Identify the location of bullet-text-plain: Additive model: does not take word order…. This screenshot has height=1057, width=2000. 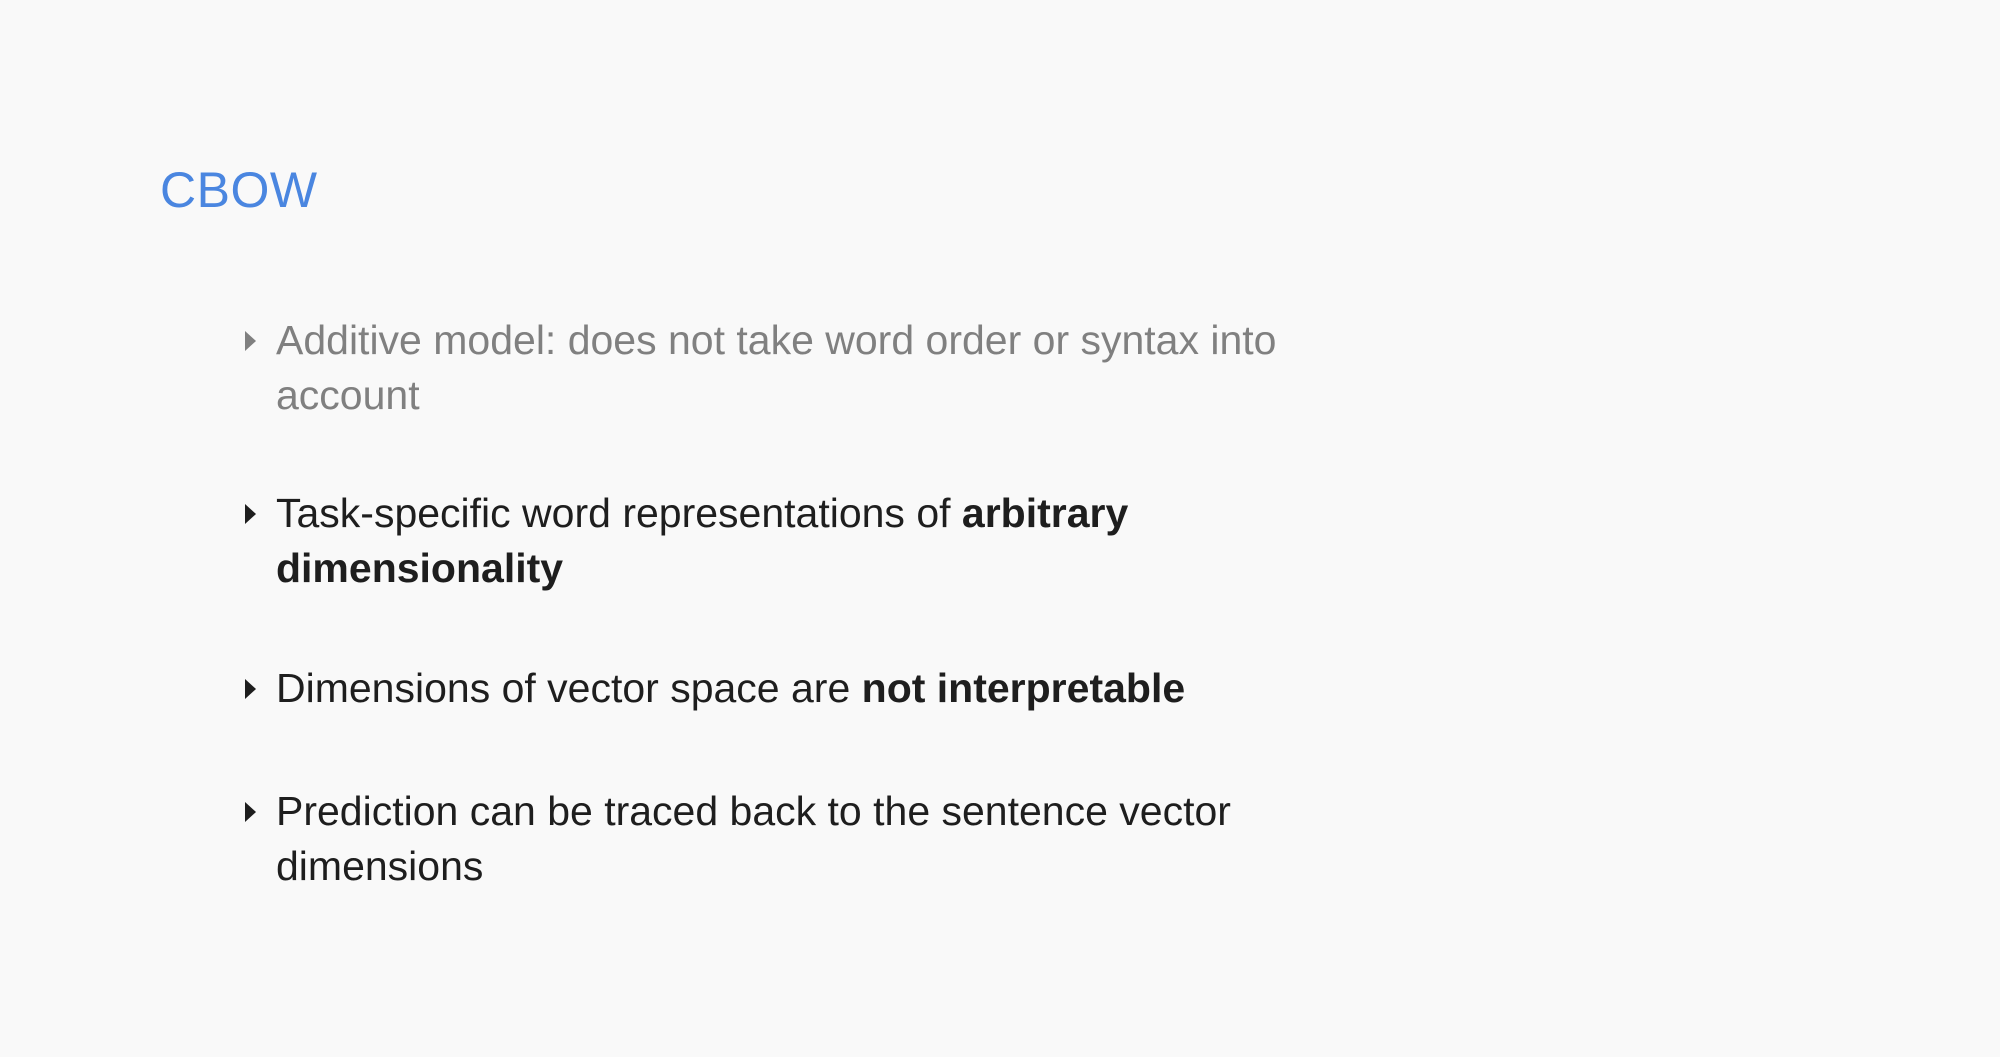
(776, 367).